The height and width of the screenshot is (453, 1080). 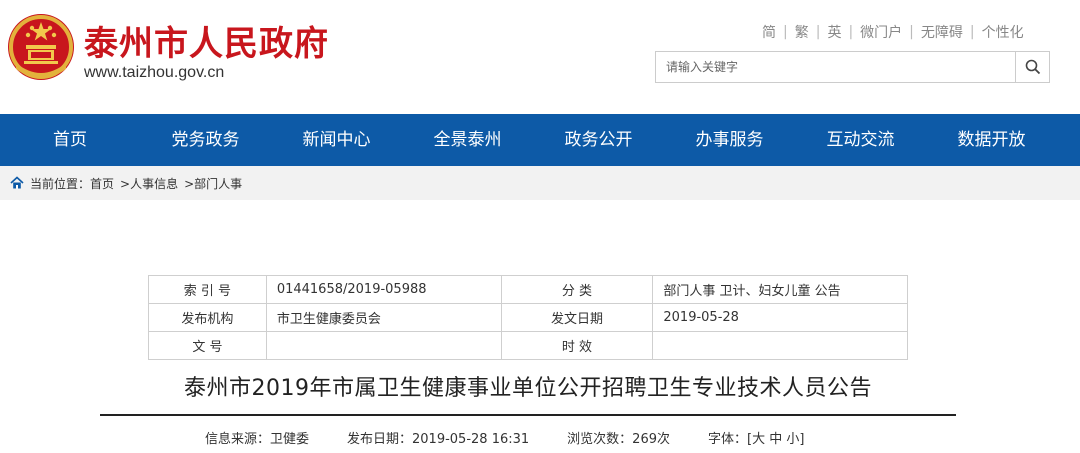 I want to click on breadcrumb-dept-personnel: >部门人事, so click(x=213, y=183).